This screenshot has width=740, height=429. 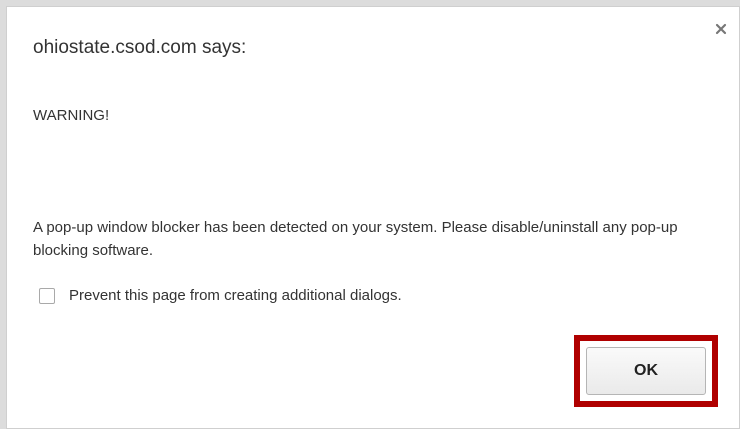 What do you see at coordinates (47, 295) in the screenshot?
I see `prevent-dialogs-checkbox` at bounding box center [47, 295].